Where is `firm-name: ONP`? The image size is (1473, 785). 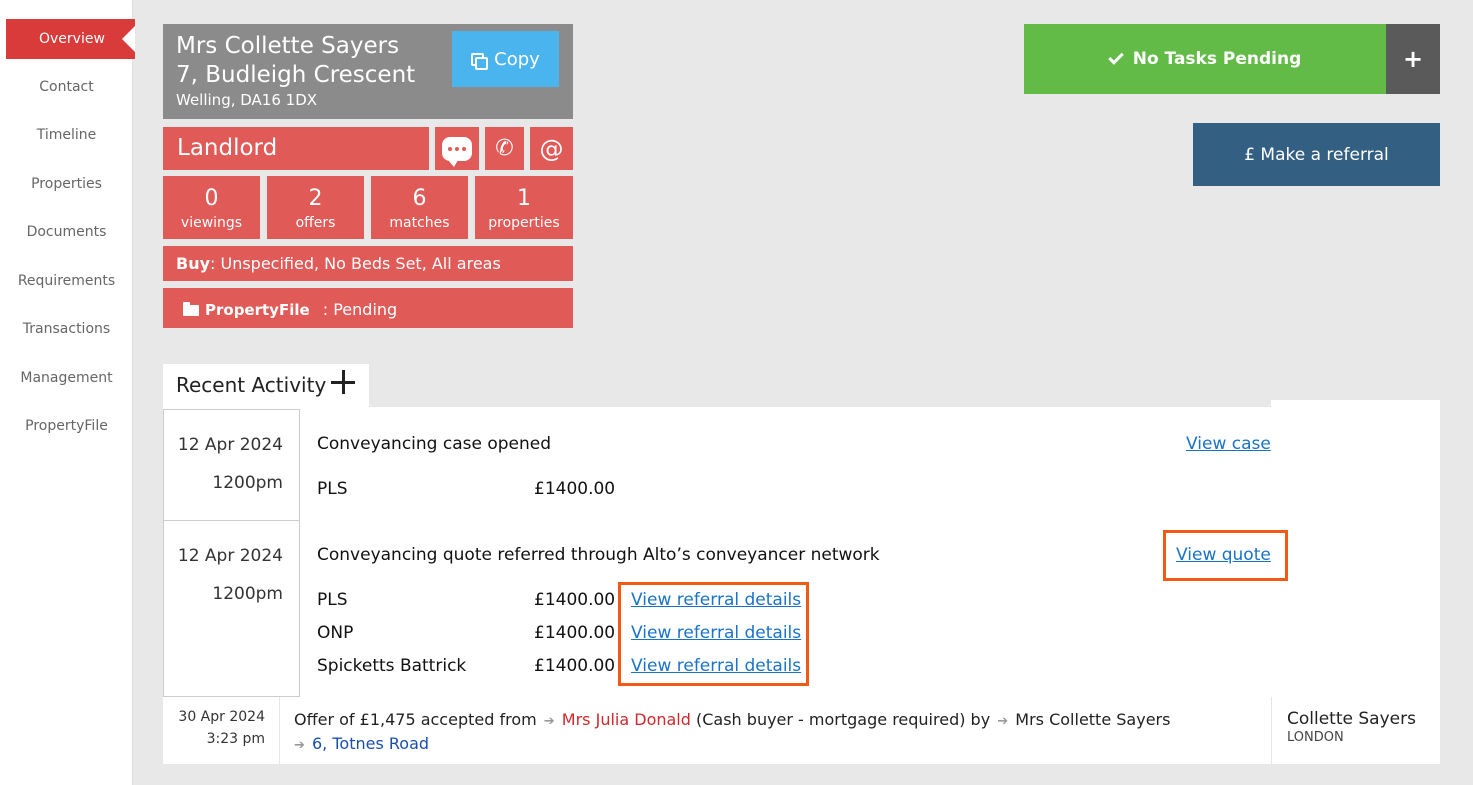
firm-name: ONP is located at coordinates (335, 633).